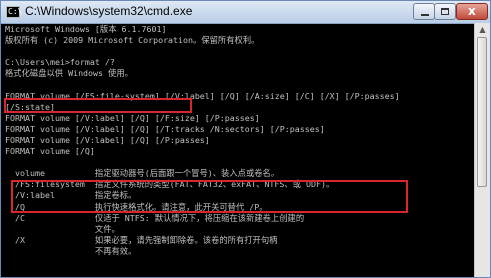 This screenshot has height=278, width=491. I want to click on scroll-up-icon: ▲, so click(482, 29).